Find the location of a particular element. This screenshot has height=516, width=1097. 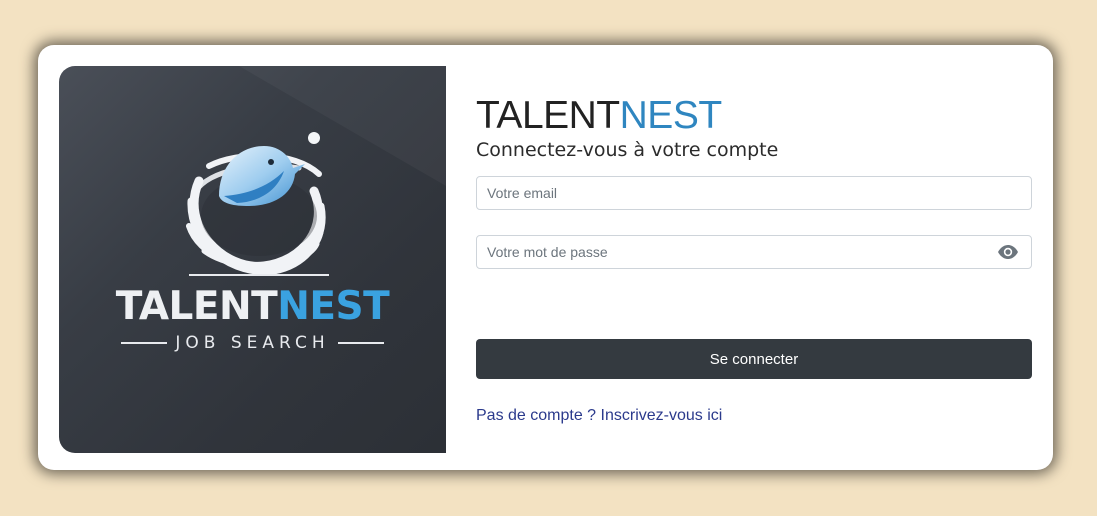

logo-wordmark: TALENTNEST is located at coordinates (252, 306).